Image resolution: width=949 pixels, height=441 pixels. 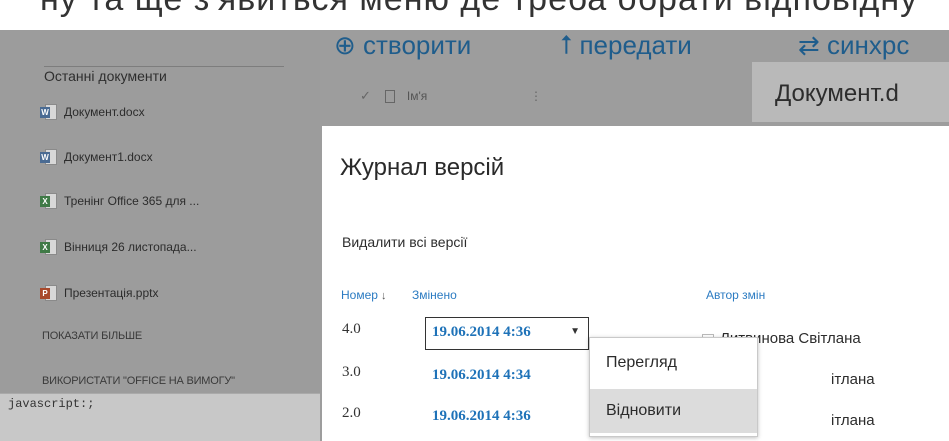 I want to click on file-list-header: ✓ Ім'я ⋮, so click(x=451, y=96).